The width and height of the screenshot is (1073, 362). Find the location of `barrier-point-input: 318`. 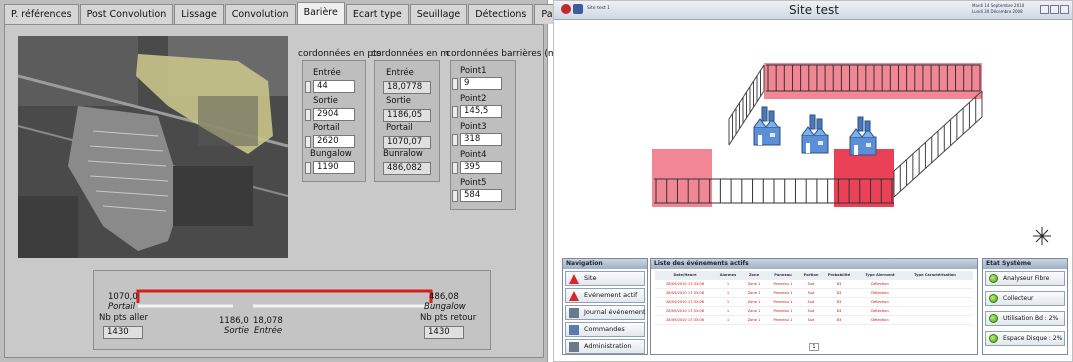

barrier-point-input: 318 is located at coordinates (481, 139).